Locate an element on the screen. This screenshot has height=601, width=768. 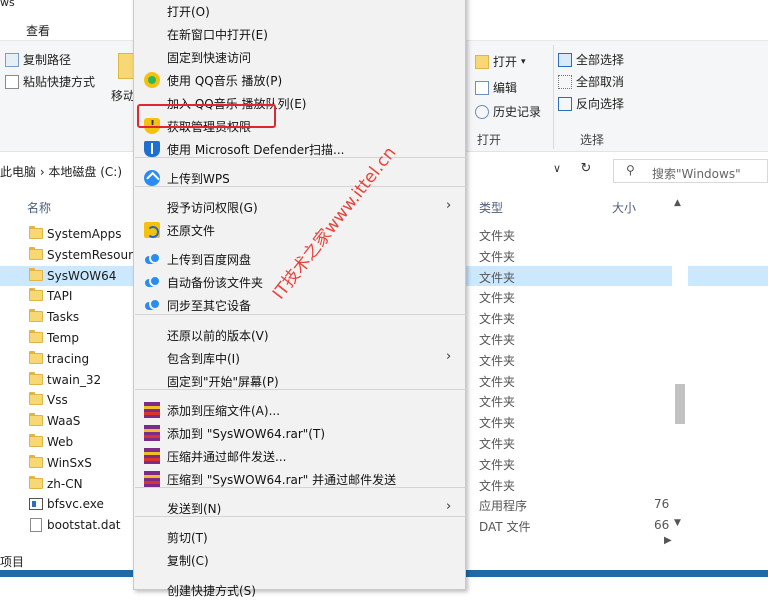
column-header-type: 类型 is located at coordinates (491, 207).